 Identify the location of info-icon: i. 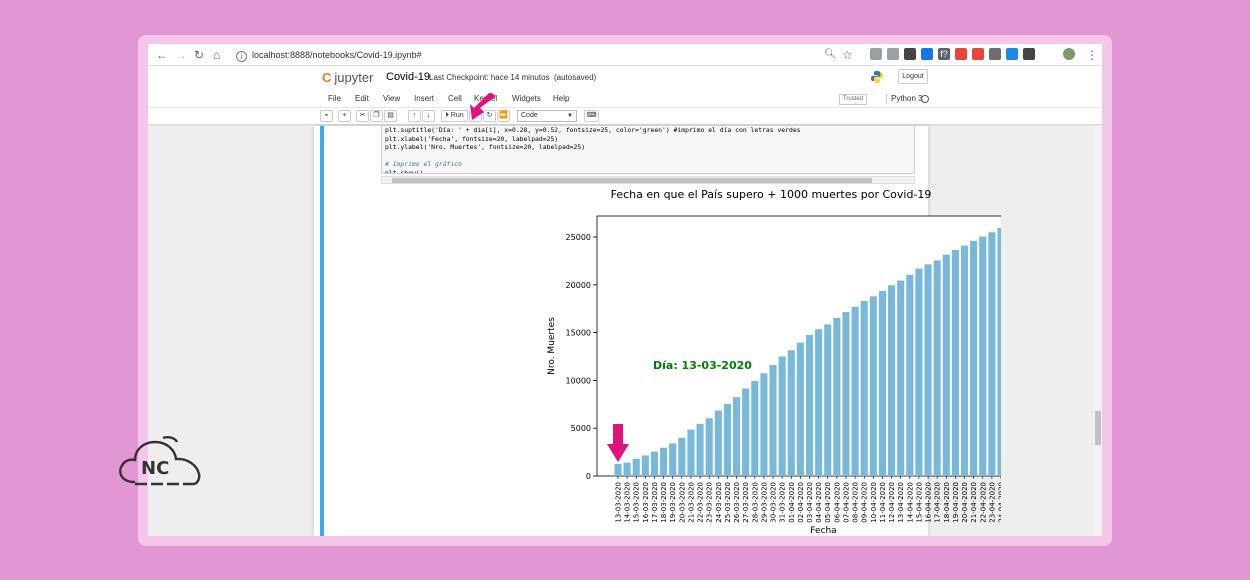
(241, 56).